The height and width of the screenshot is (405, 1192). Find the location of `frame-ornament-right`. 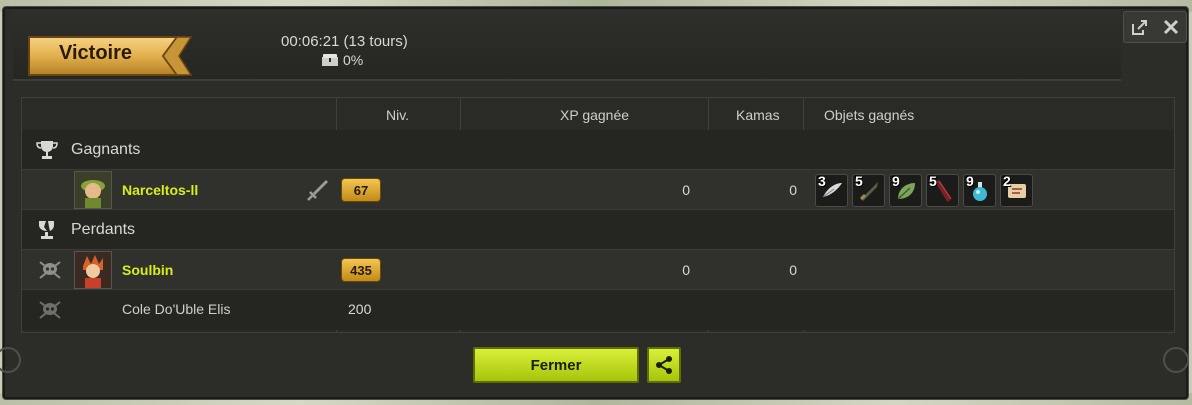

frame-ornament-right is located at coordinates (1176, 360).